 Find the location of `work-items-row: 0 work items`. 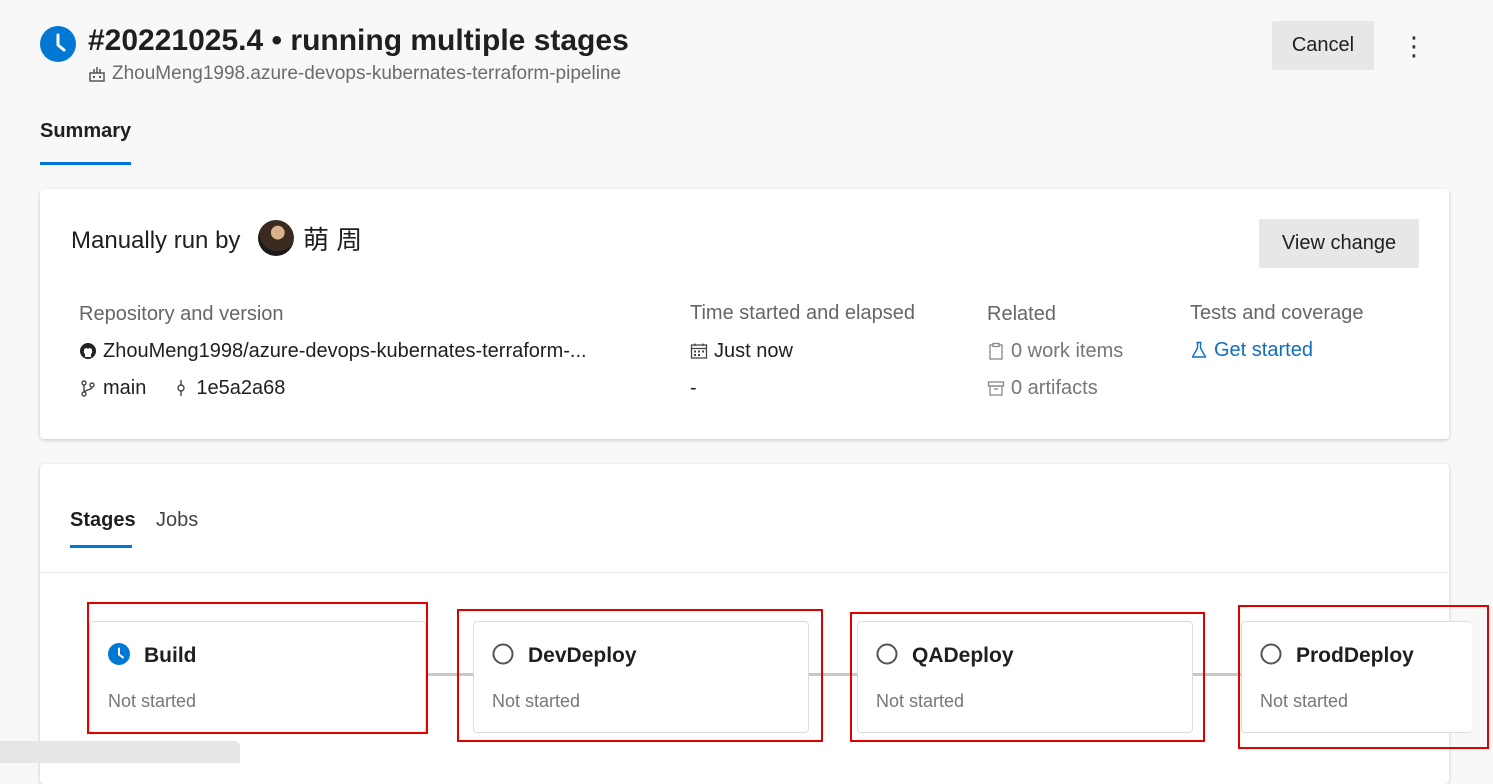

work-items-row: 0 work items is located at coordinates (1055, 351).